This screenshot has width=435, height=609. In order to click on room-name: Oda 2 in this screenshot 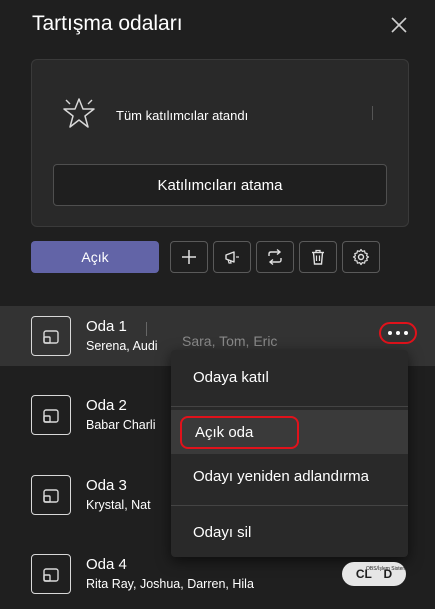, I will do `click(106, 405)`.